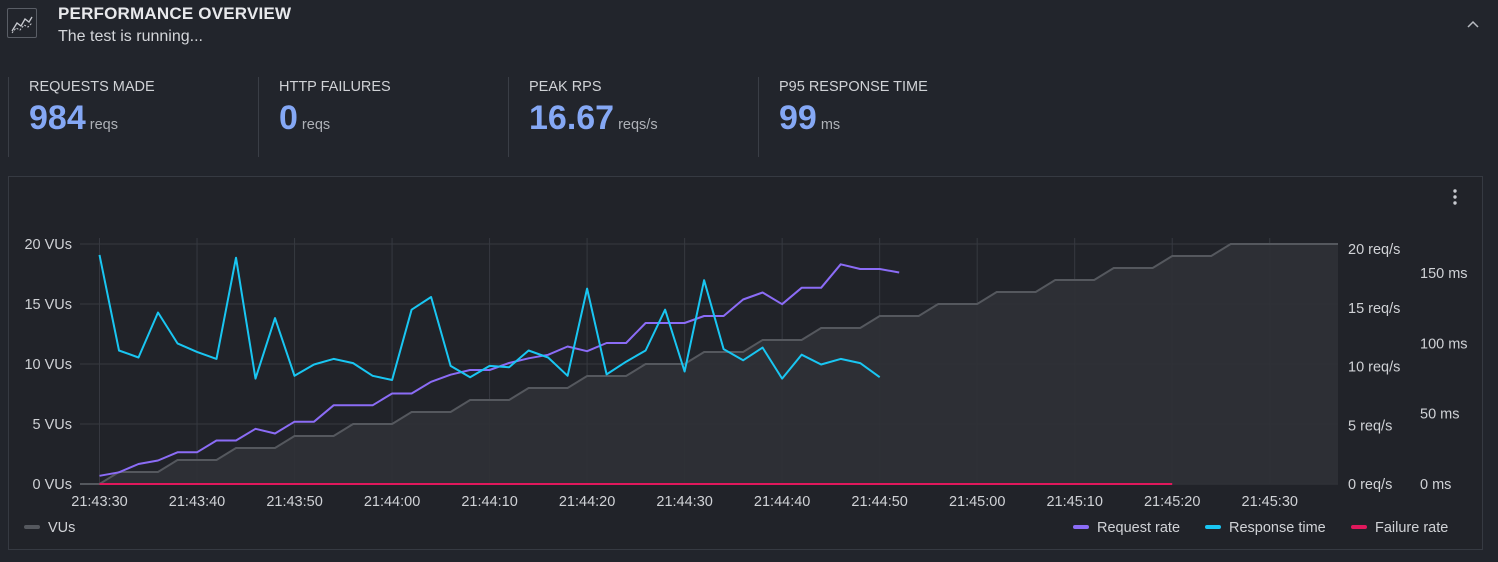  Describe the element at coordinates (572, 118) in the screenshot. I see `stat-value: 16.67` at that location.